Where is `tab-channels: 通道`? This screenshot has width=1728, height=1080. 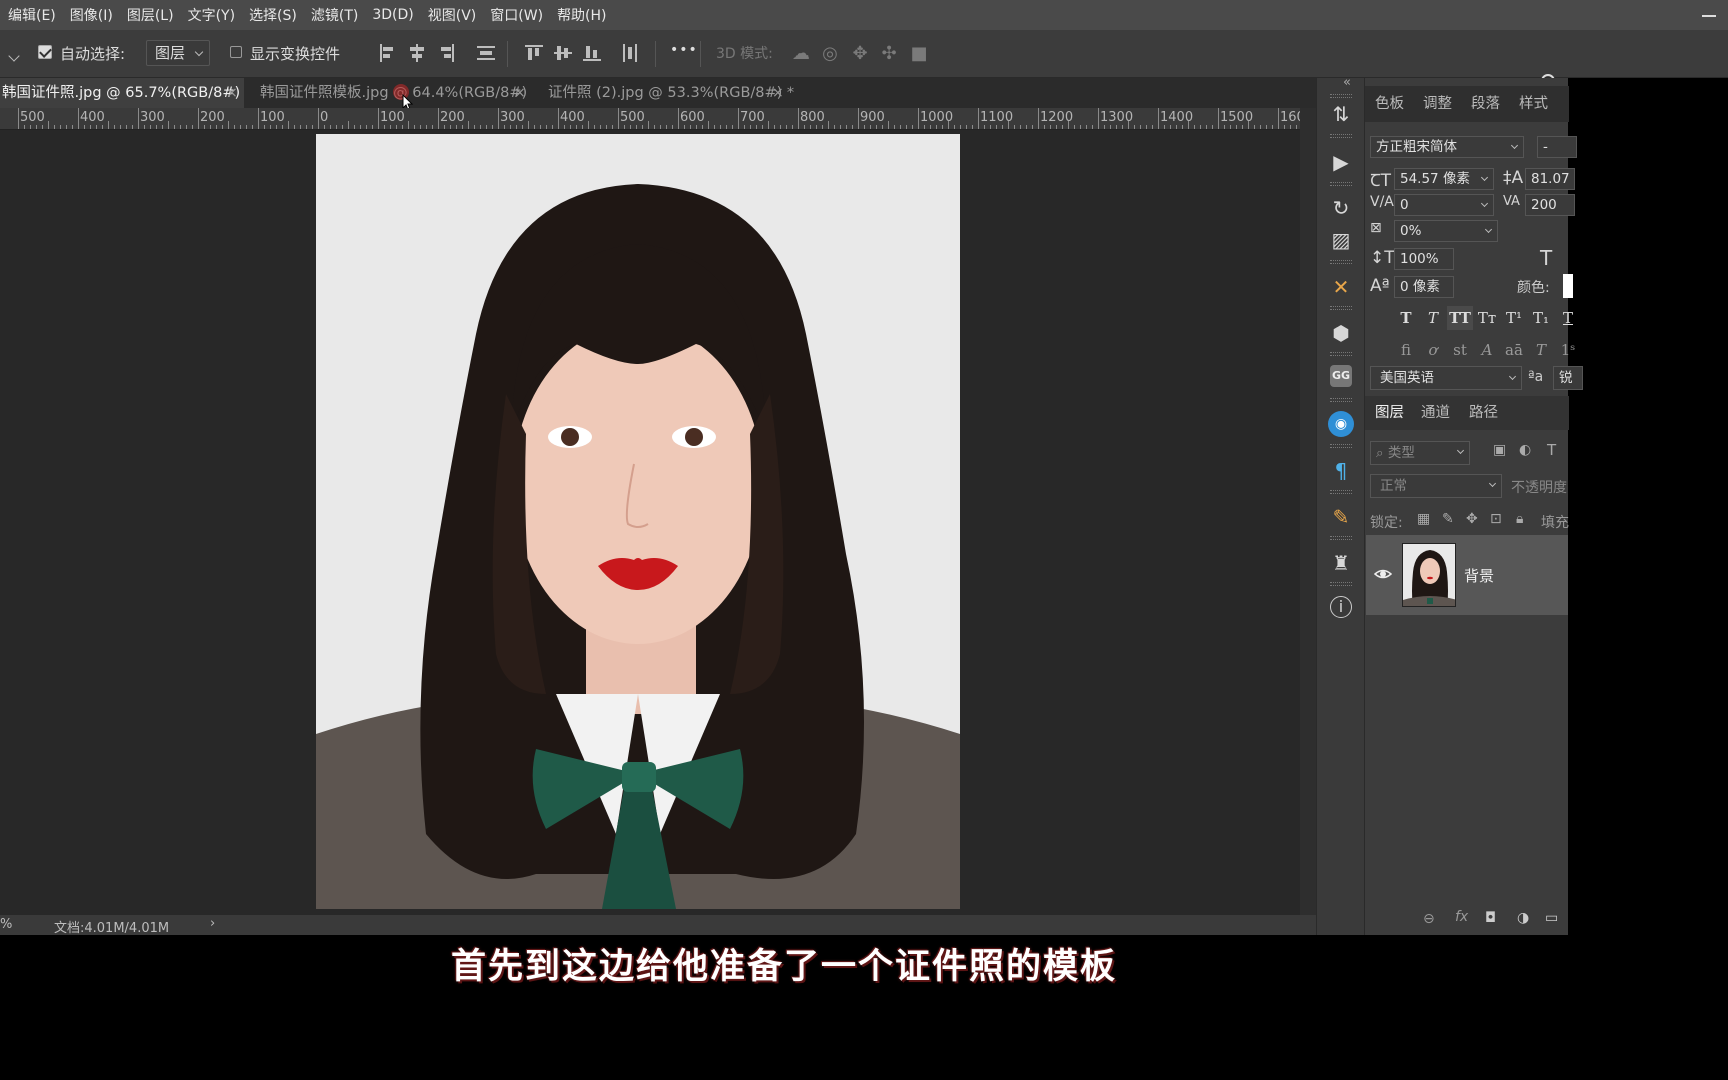 tab-channels: 通道 is located at coordinates (1435, 413).